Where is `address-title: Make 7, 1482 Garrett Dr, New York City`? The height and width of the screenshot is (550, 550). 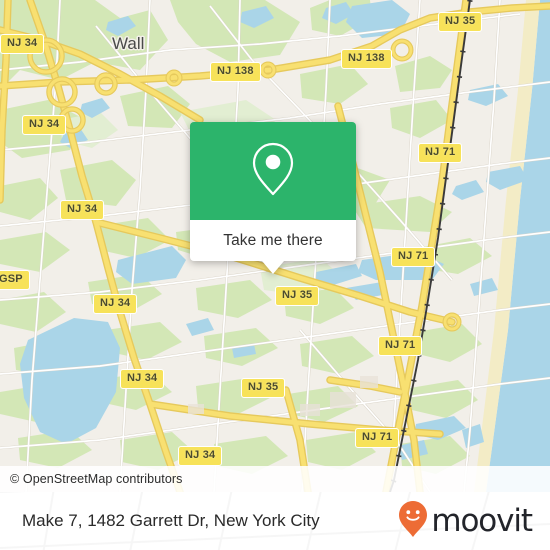 address-title: Make 7, 1482 Garrett Dr, New York City is located at coordinates (171, 520).